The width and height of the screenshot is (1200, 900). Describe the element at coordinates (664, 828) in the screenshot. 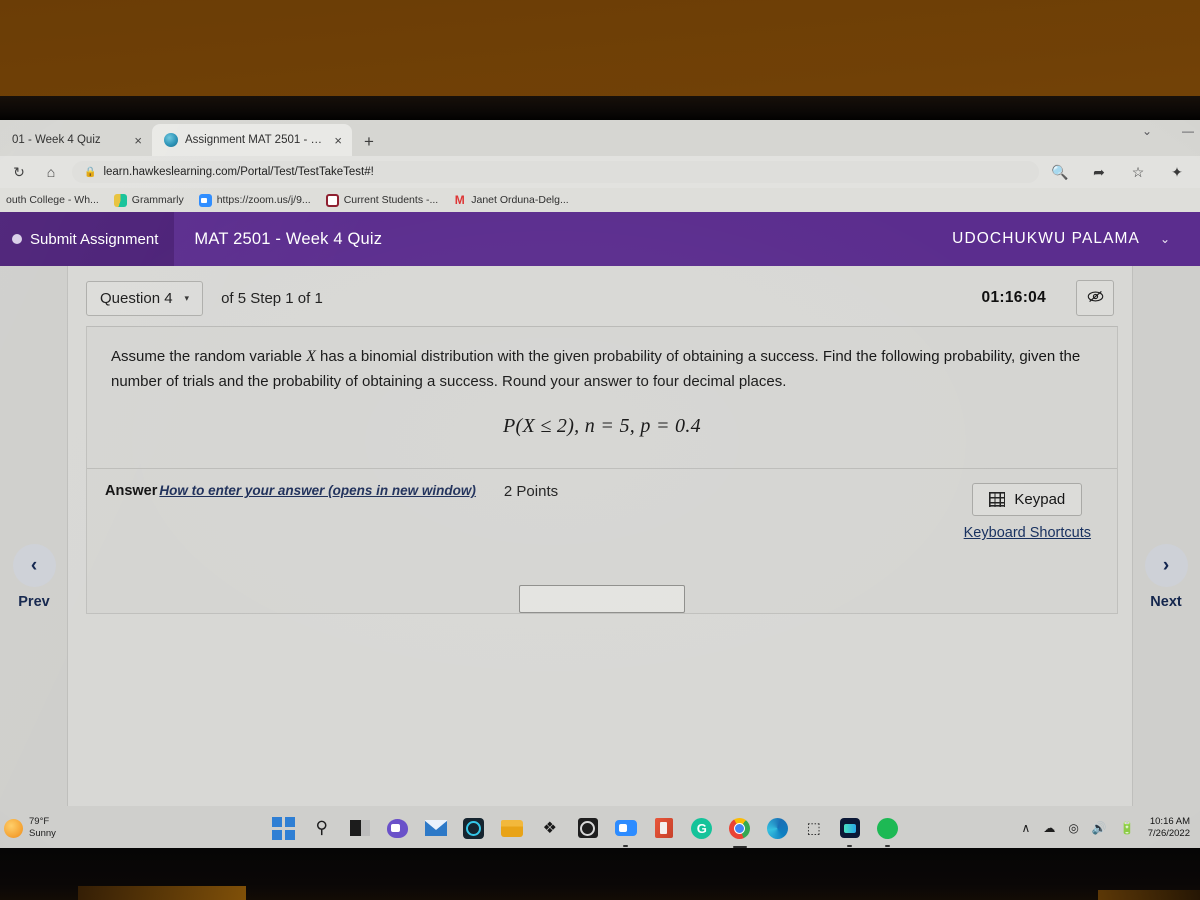

I see `office-icon` at that location.